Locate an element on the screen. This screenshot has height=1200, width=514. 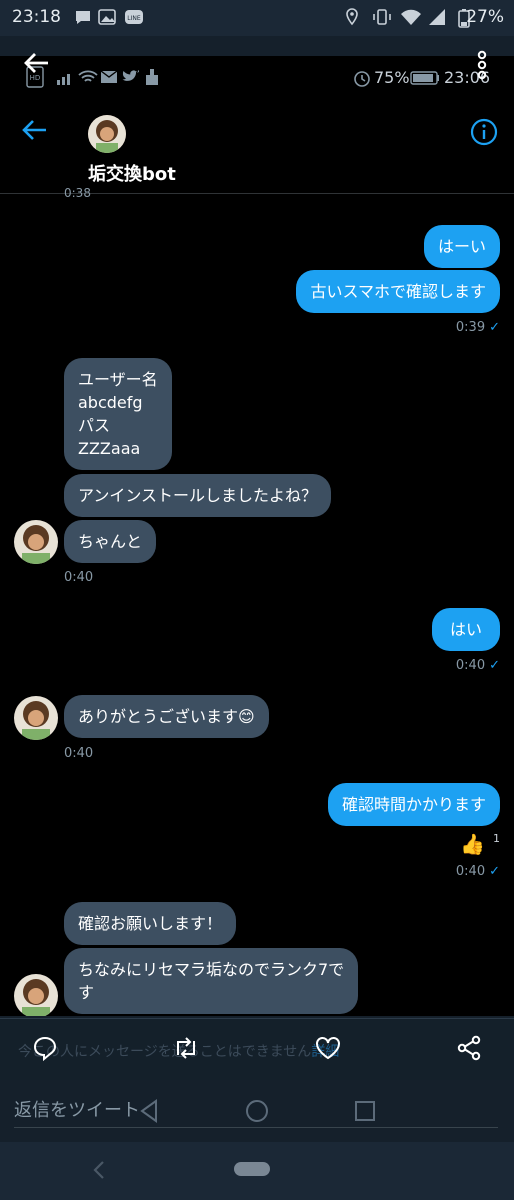
like-heart-icon is located at coordinates (328, 1048).